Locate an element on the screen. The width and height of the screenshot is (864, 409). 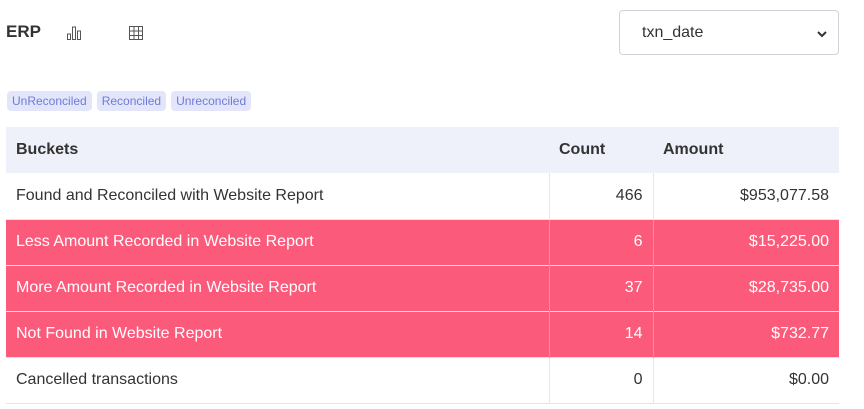
table-header-row: Buckets Count Amount is located at coordinates (422, 150).